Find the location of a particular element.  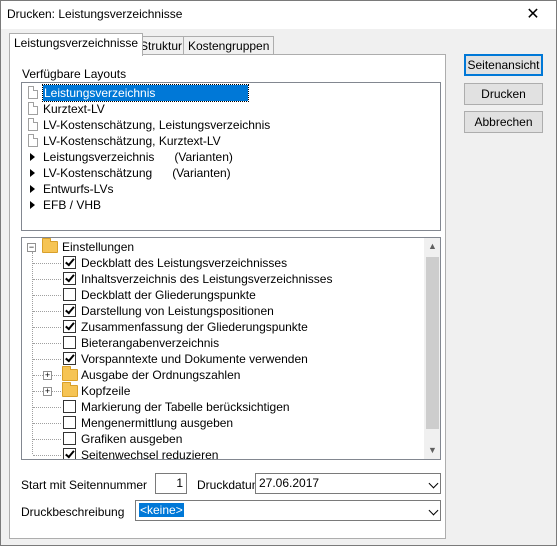

tab-leistungsverzeichnisse: Leistungsverzeichnisse is located at coordinates (76, 44).